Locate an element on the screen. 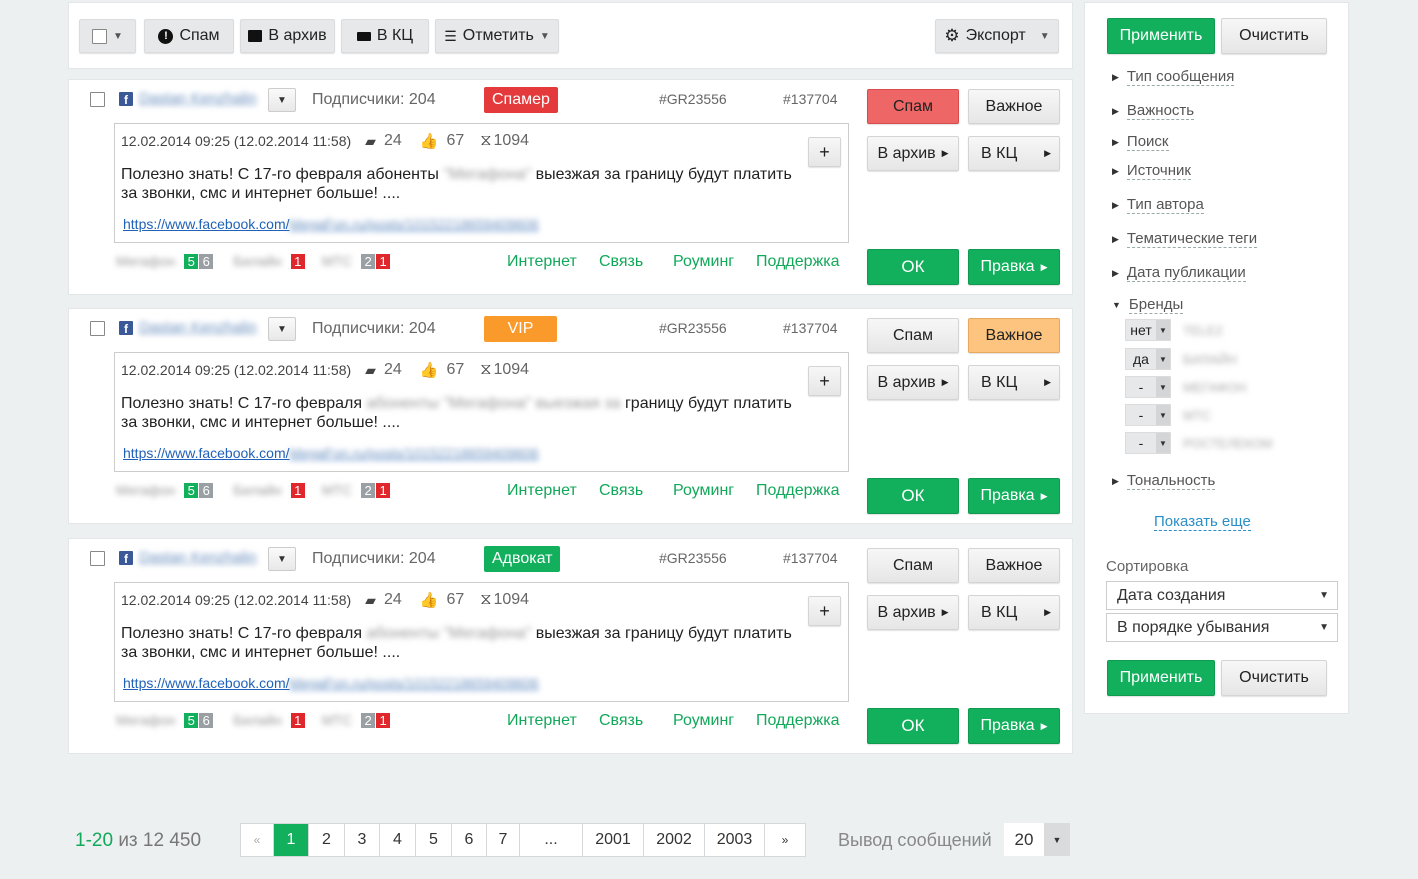 Image resolution: width=1418 pixels, height=879 pixels. filter-thematic-tags: ▶ Тематические теги is located at coordinates (1185, 239).